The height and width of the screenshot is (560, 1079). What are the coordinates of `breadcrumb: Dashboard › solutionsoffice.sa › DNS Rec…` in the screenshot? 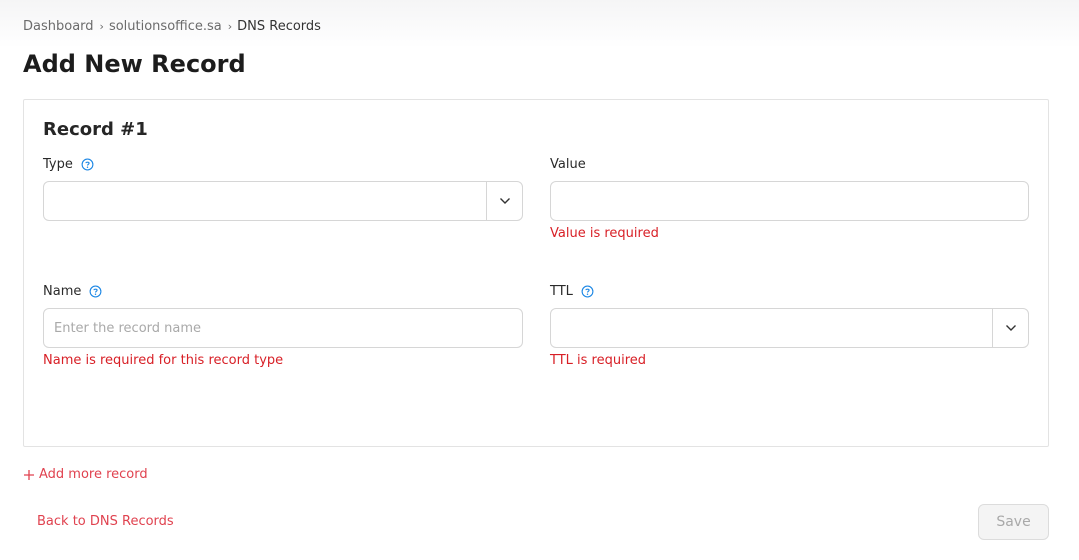 It's located at (172, 26).